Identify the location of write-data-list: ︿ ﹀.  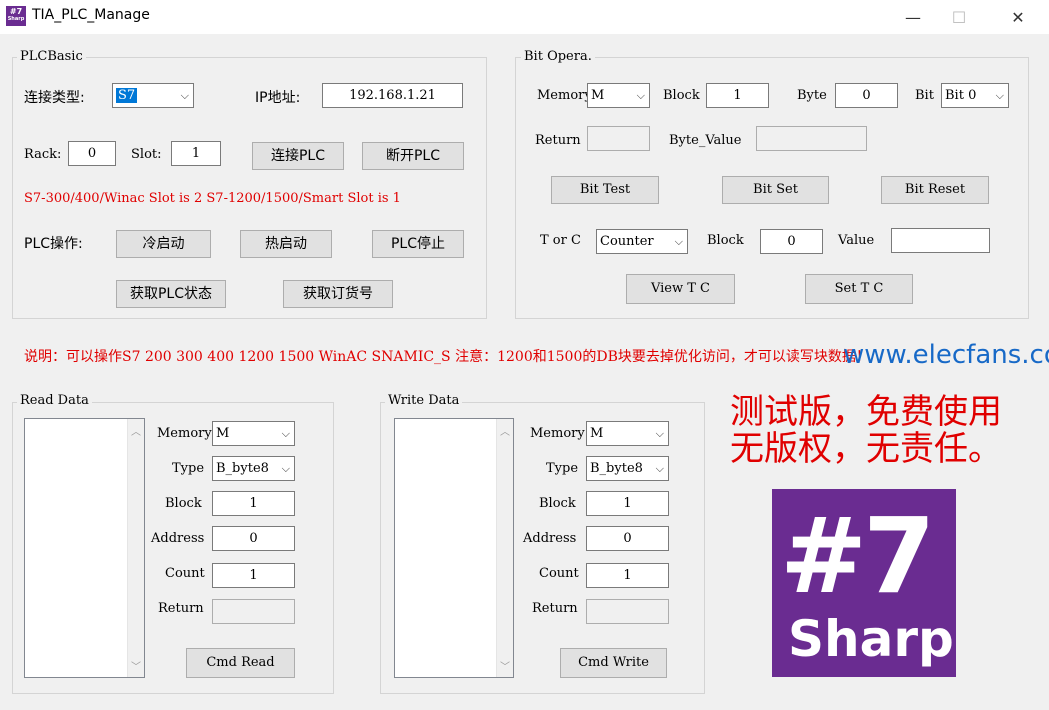
(454, 548).